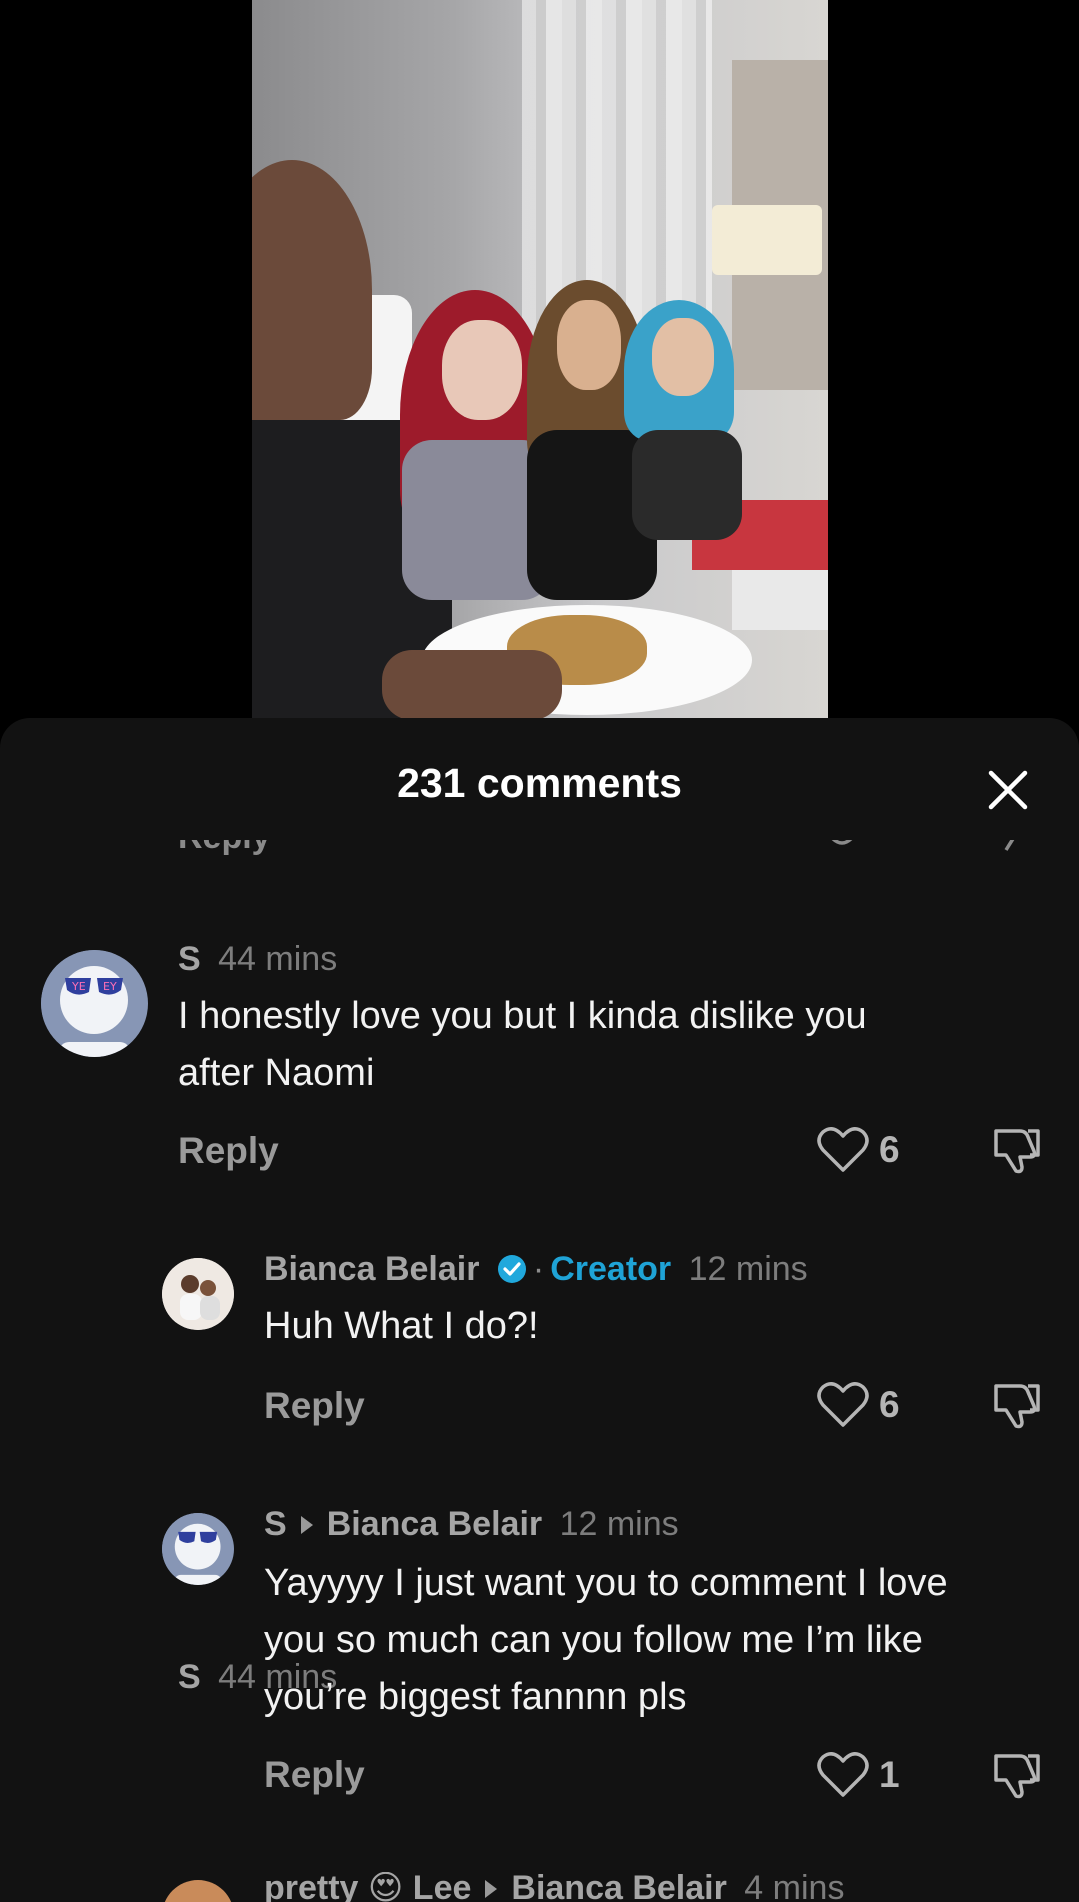 This screenshot has height=1902, width=1079. What do you see at coordinates (611, 1269) in the screenshot?
I see `creator-badge: Creator` at bounding box center [611, 1269].